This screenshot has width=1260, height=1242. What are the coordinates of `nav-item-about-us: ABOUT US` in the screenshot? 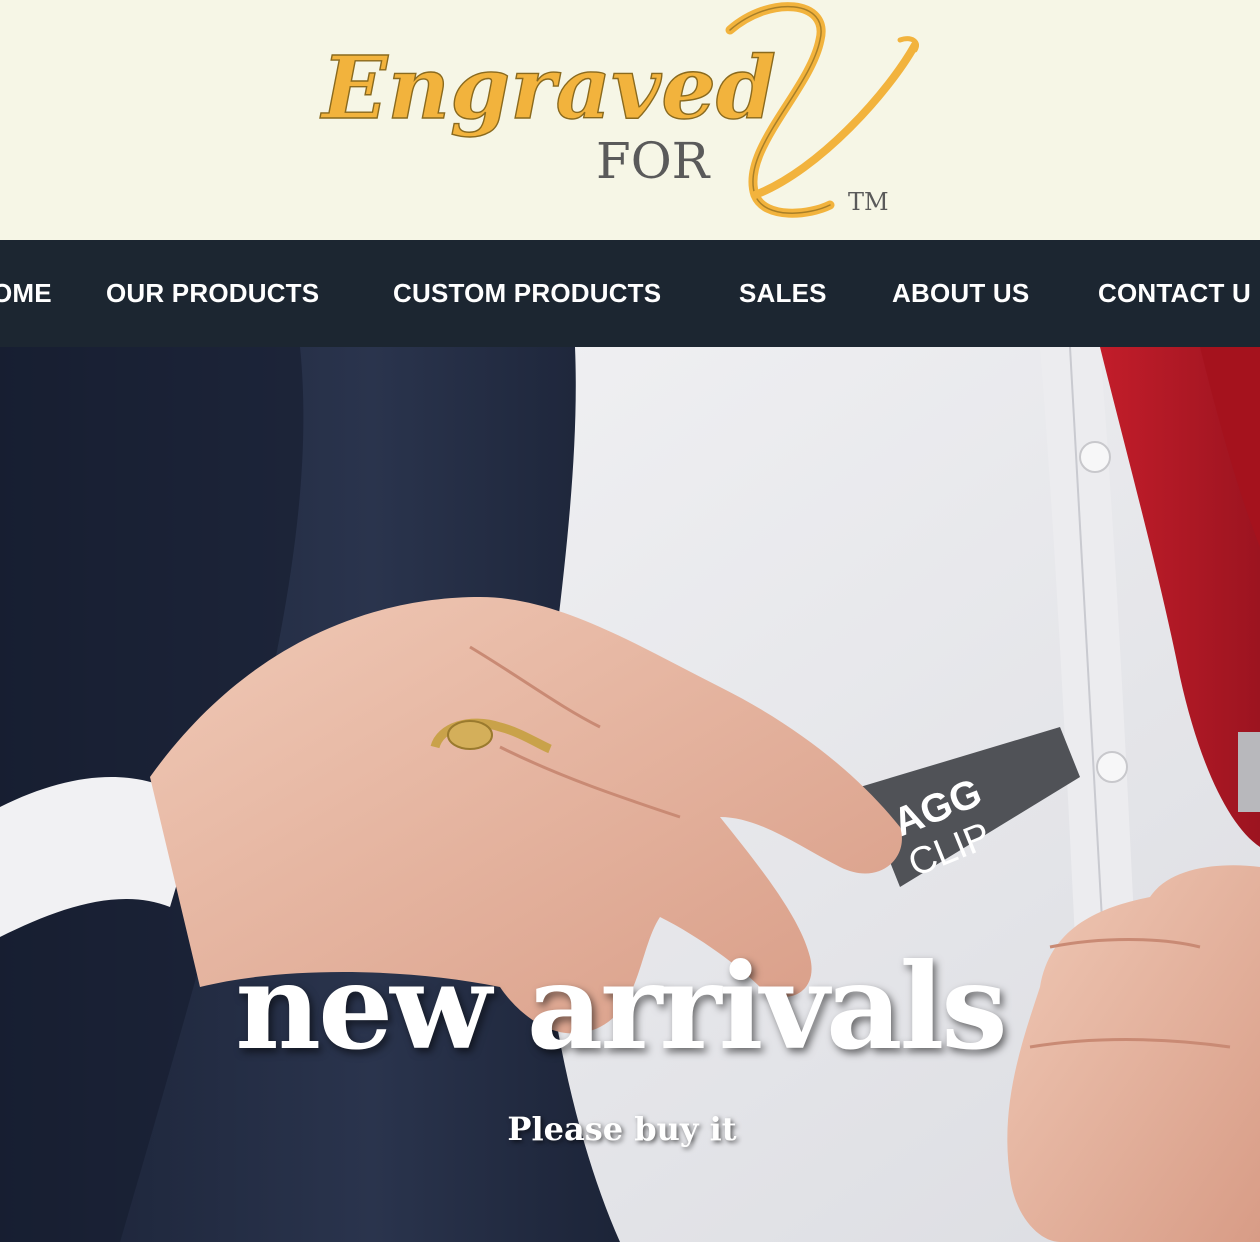 It's located at (960, 293).